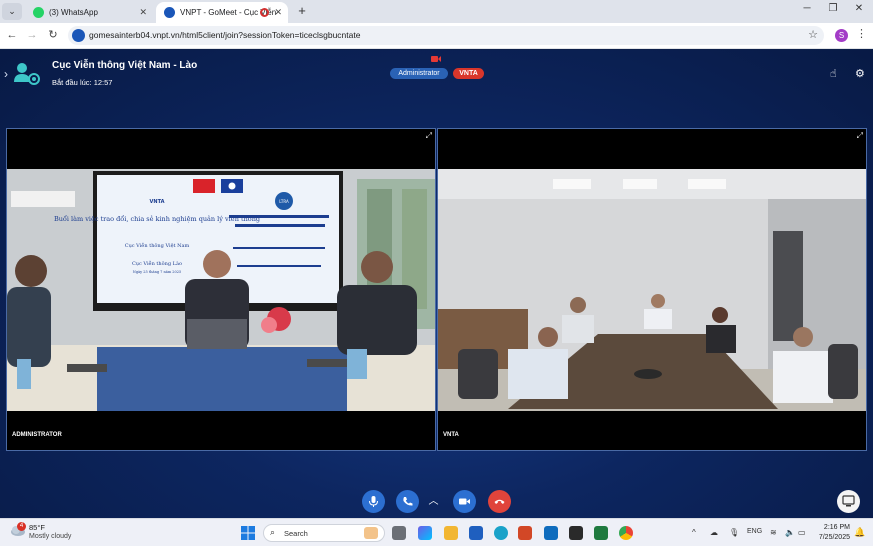 Image resolution: width=873 pixels, height=546 pixels. What do you see at coordinates (169, 12) in the screenshot?
I see `vnpt-icon` at bounding box center [169, 12].